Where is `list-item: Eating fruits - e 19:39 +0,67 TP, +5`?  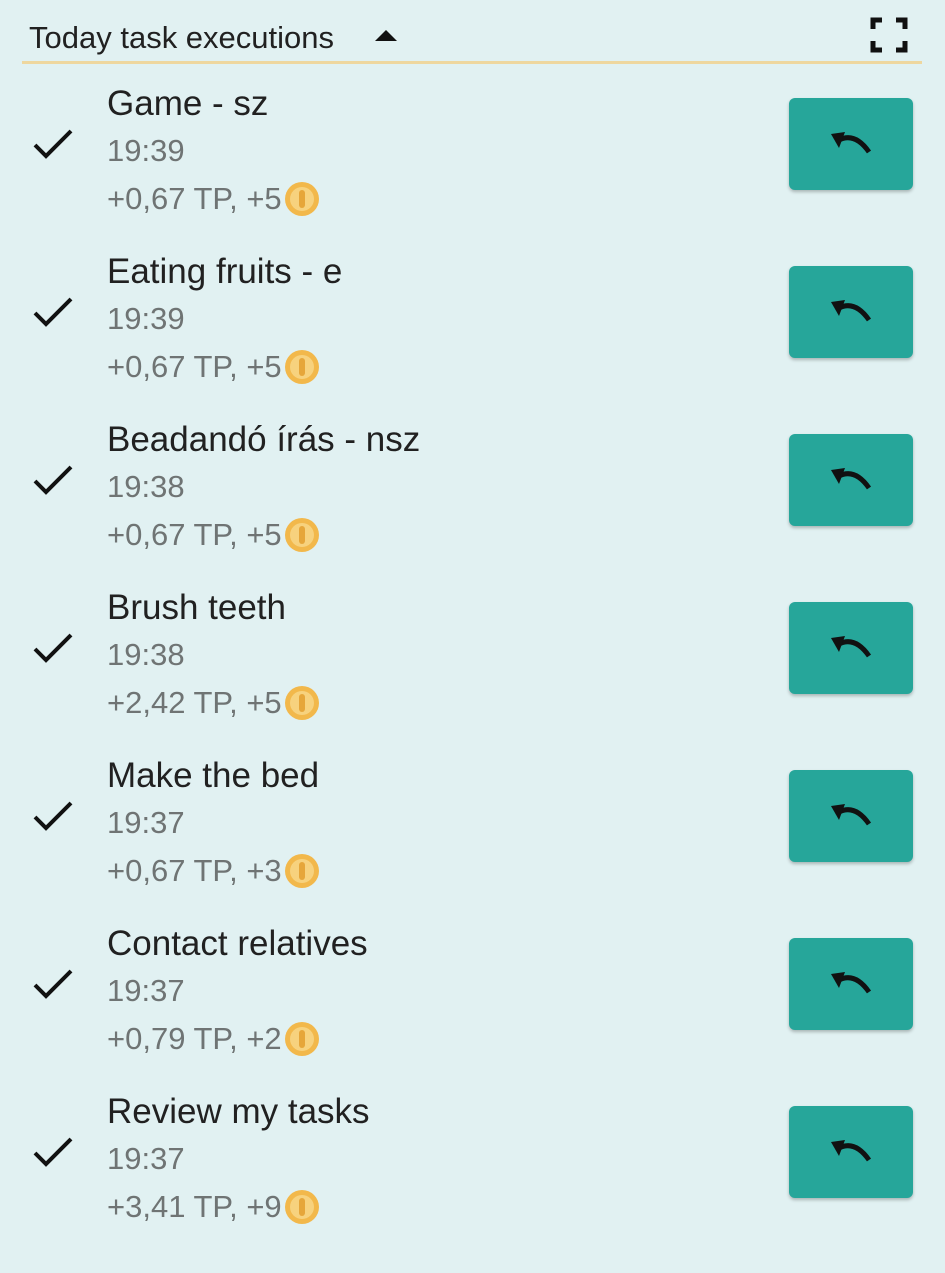
list-item: Eating fruits - e 19:39 +0,67 TP, +5 is located at coordinates (472, 326).